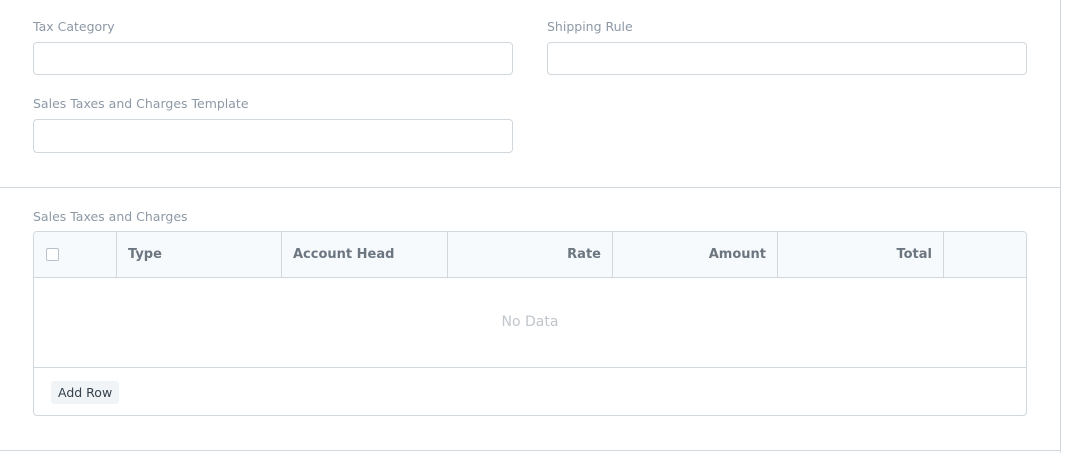  I want to click on shipping-rule-label: Shipping Rule, so click(590, 26).